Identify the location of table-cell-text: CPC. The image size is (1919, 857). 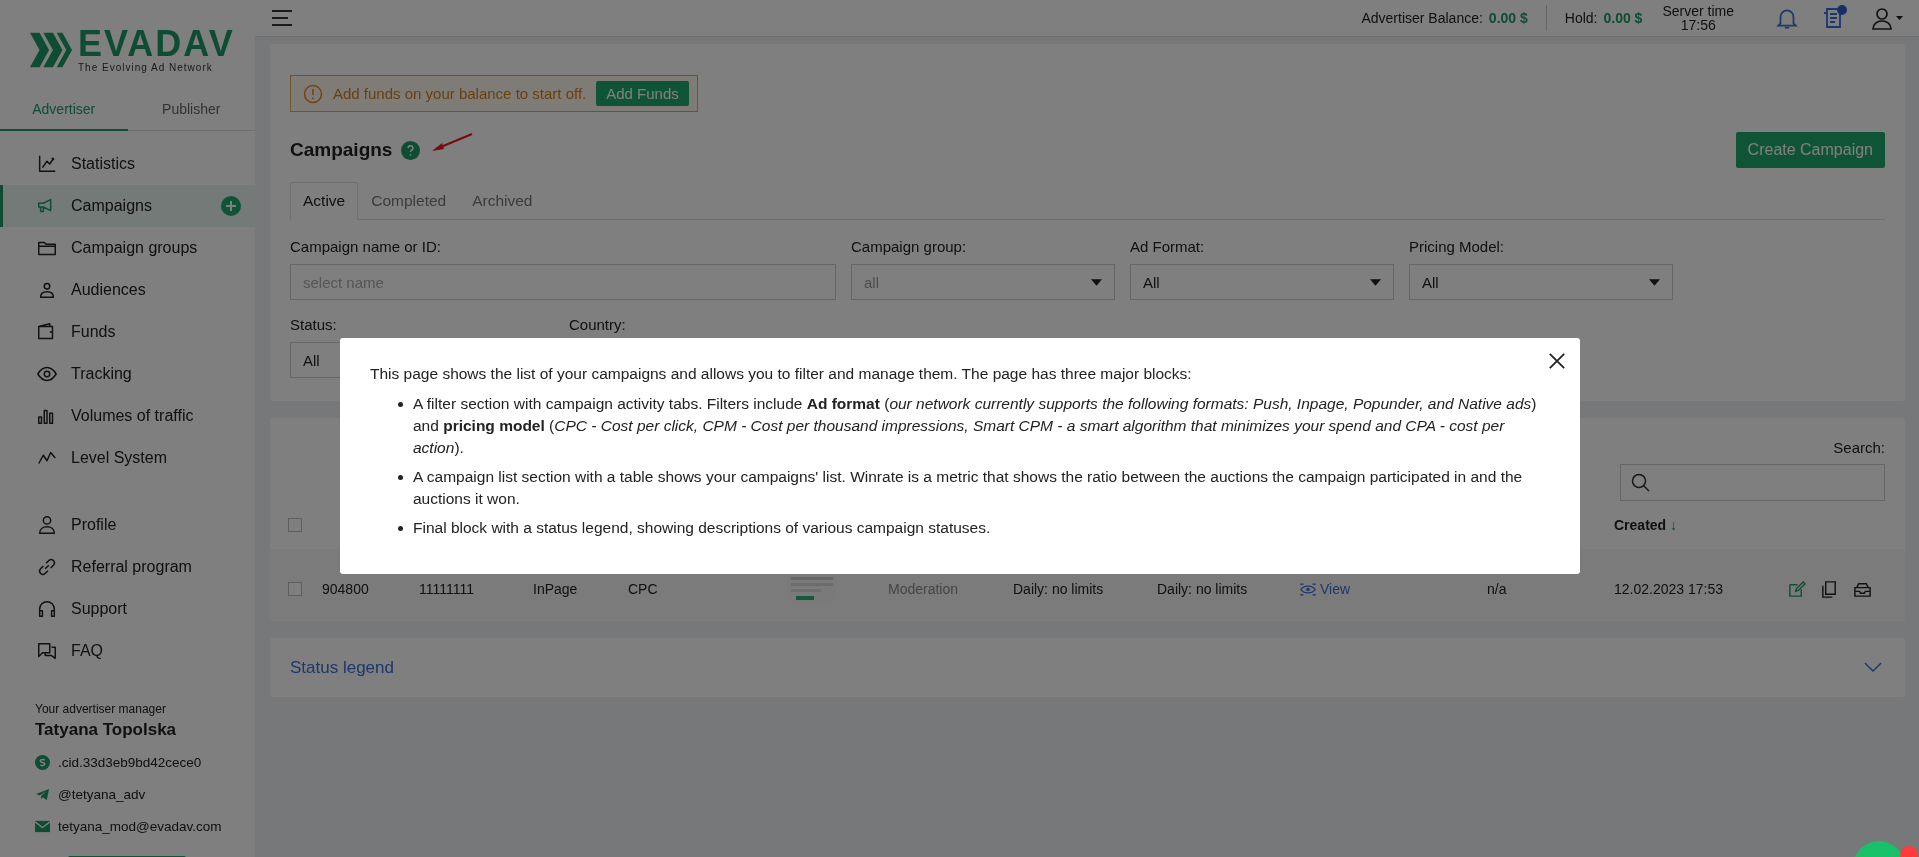
(643, 589).